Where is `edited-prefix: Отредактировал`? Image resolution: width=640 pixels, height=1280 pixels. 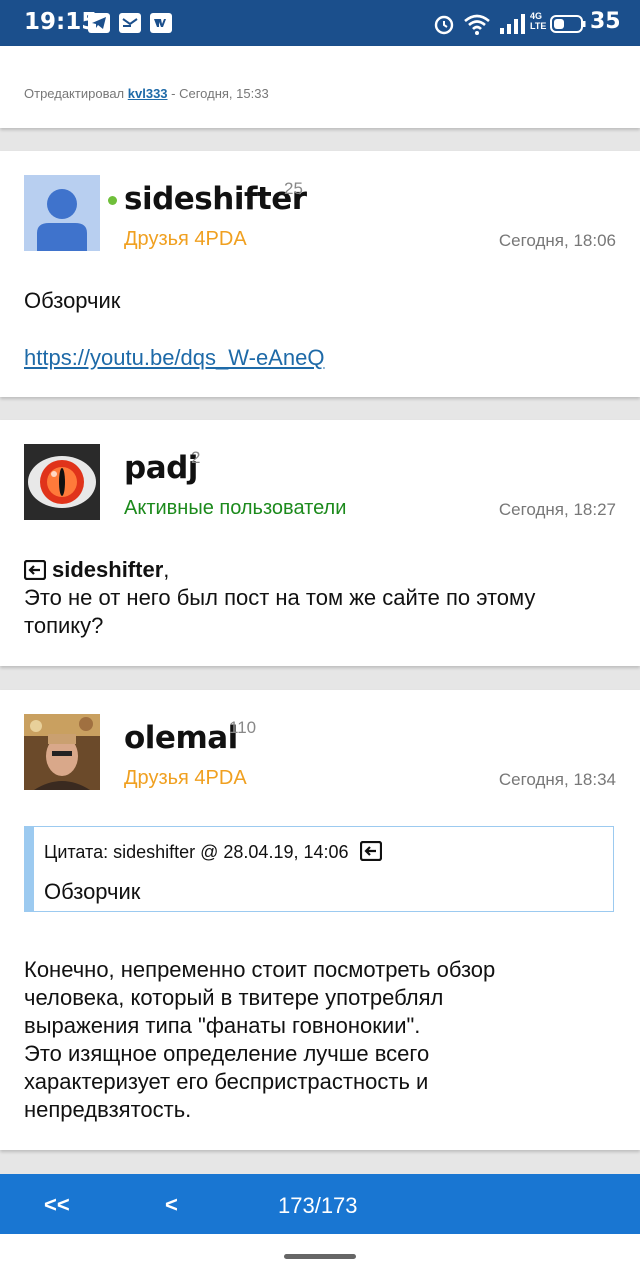 edited-prefix: Отредактировал is located at coordinates (74, 93).